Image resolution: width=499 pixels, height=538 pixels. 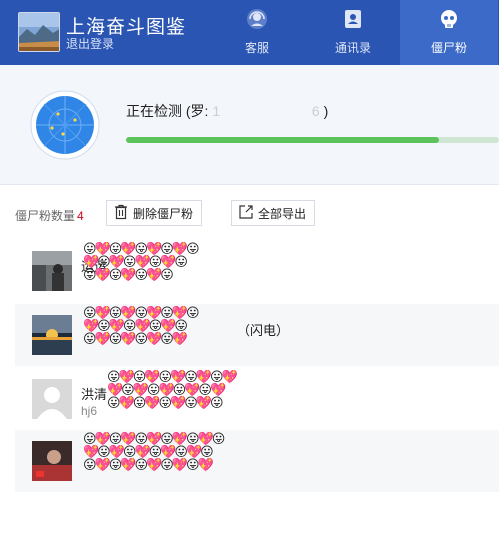 I want to click on detect-progress-fill, so click(x=283, y=140).